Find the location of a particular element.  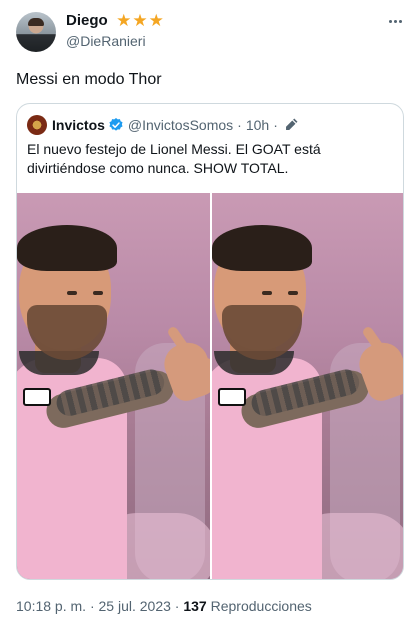

author-block: Diego ★★★ @DieRanieri is located at coordinates (115, 31).